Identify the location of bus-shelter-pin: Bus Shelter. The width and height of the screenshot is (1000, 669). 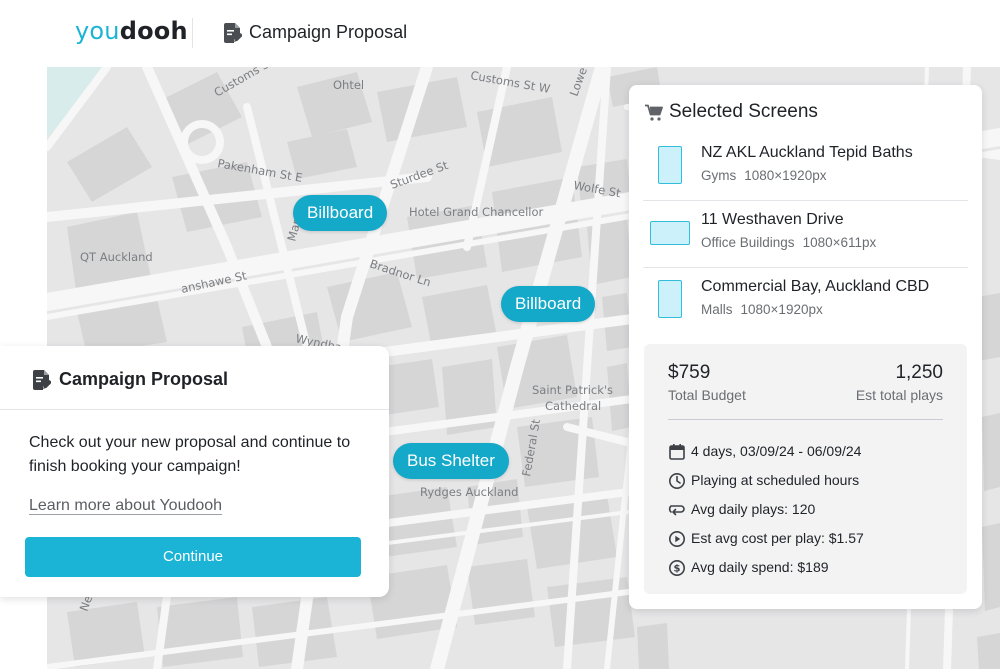
(451, 461).